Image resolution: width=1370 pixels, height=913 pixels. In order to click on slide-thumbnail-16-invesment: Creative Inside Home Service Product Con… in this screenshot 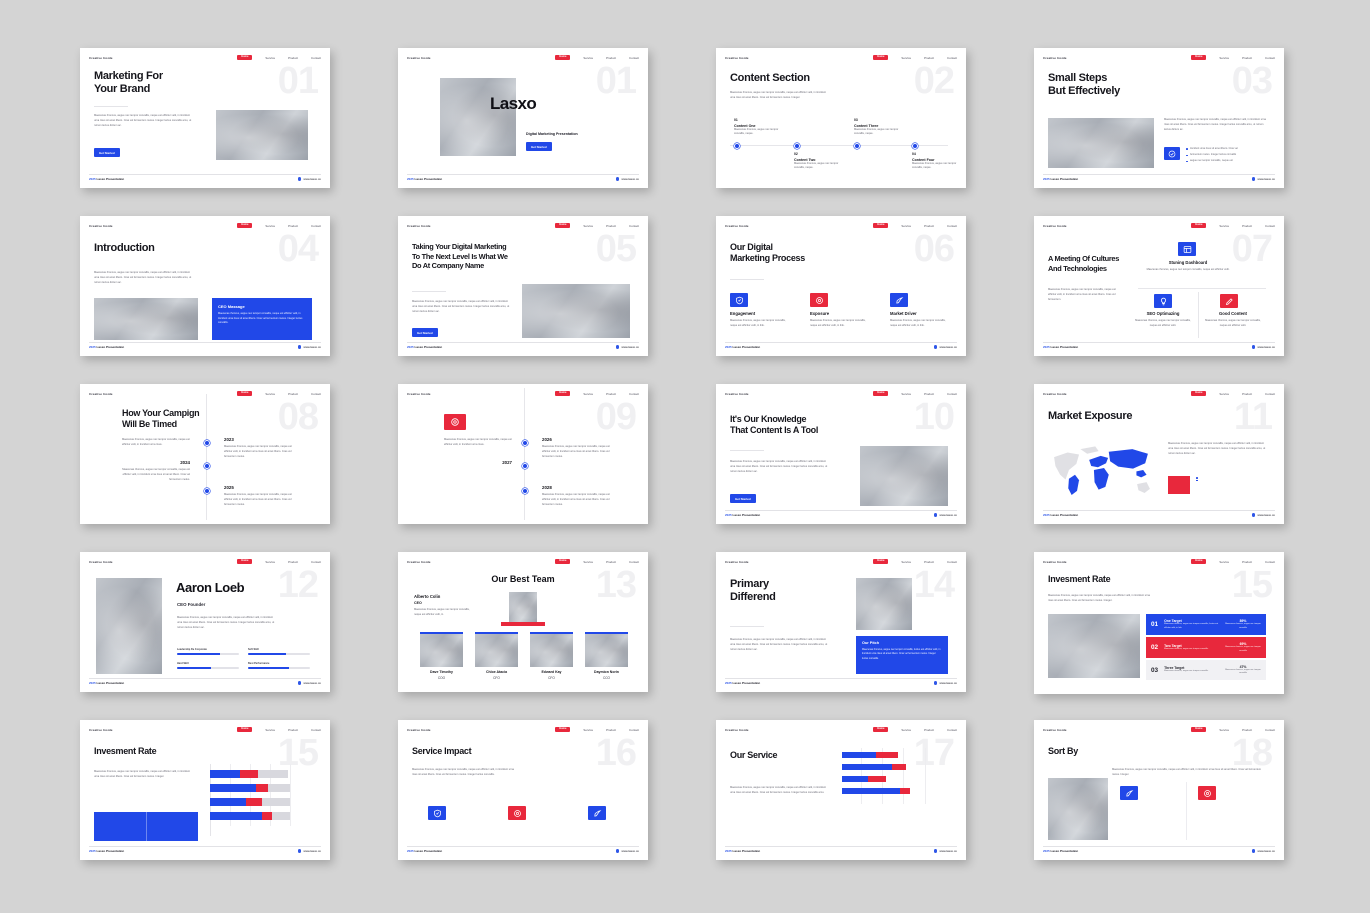, I will do `click(1159, 623)`.